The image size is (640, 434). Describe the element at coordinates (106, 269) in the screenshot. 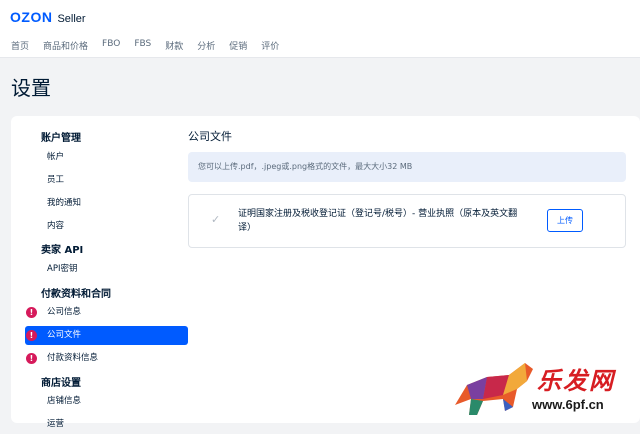

I see `sidebar-item-api-keys: API密钥` at that location.